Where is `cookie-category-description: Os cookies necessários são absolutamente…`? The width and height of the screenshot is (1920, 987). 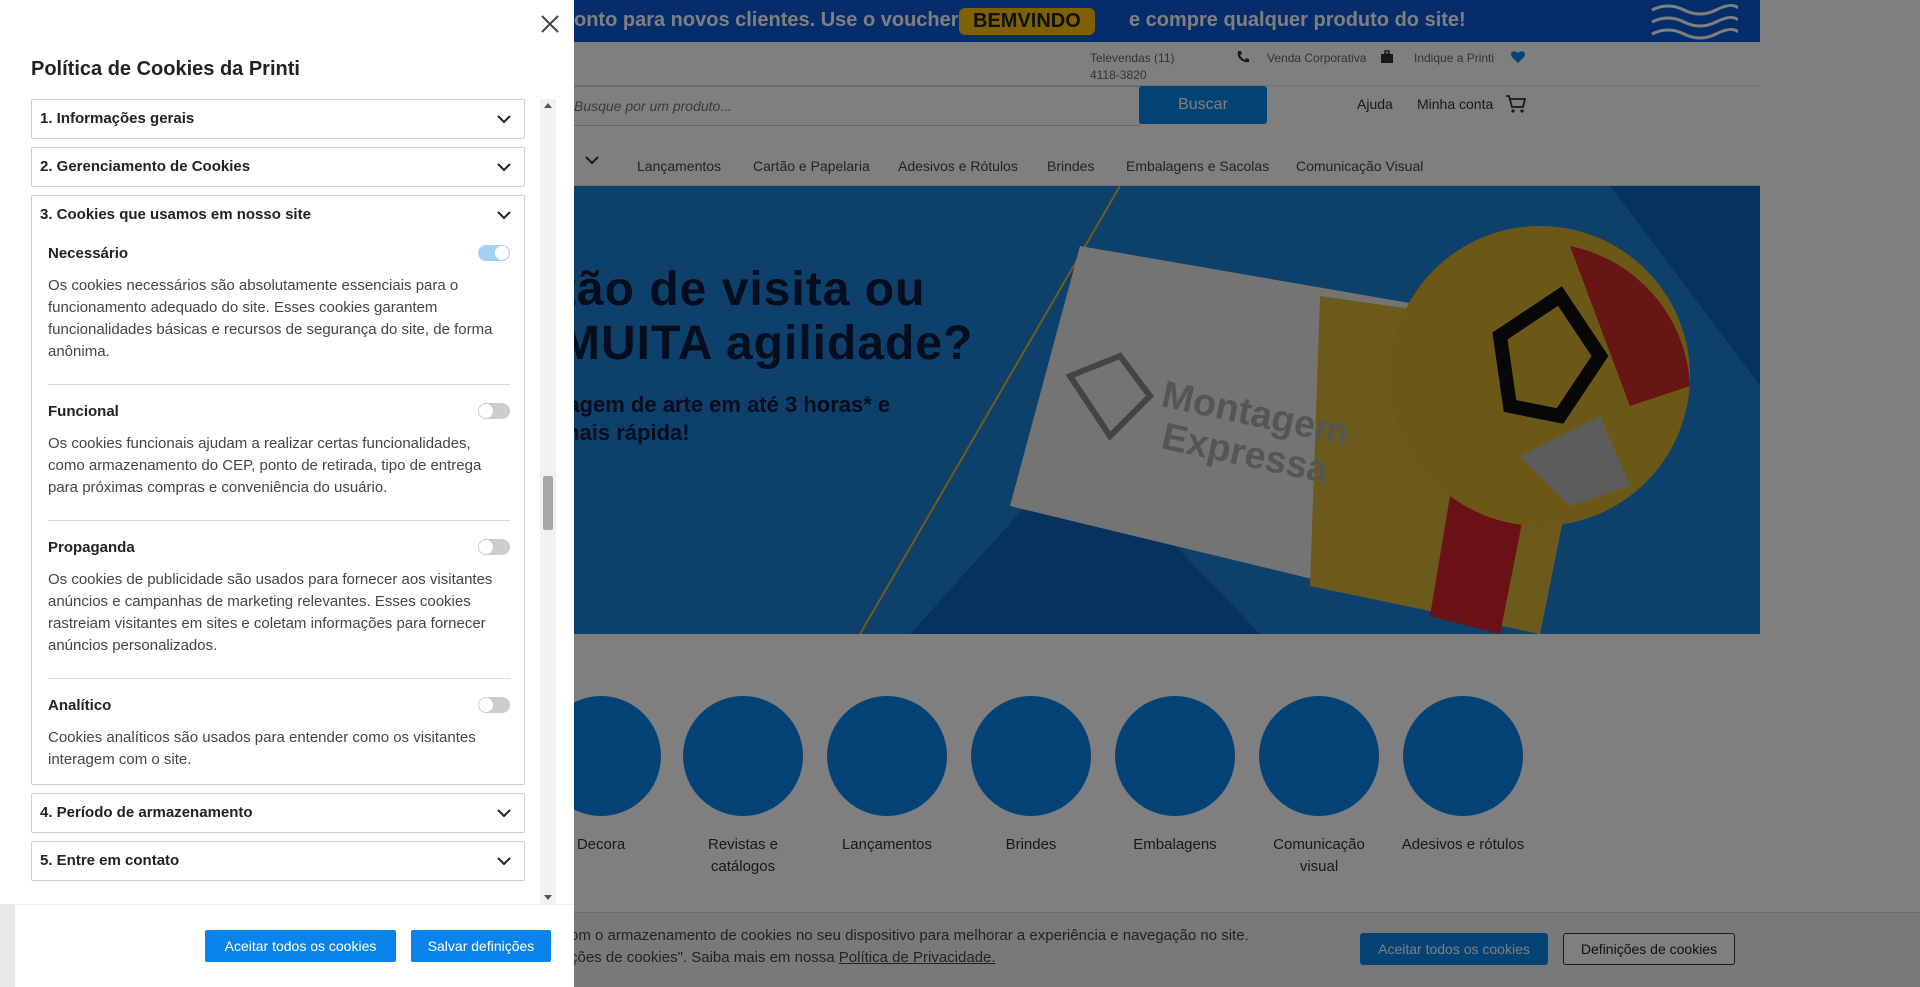
cookie-category-description: Os cookies necessários são absolutamente… is located at coordinates (270, 318).